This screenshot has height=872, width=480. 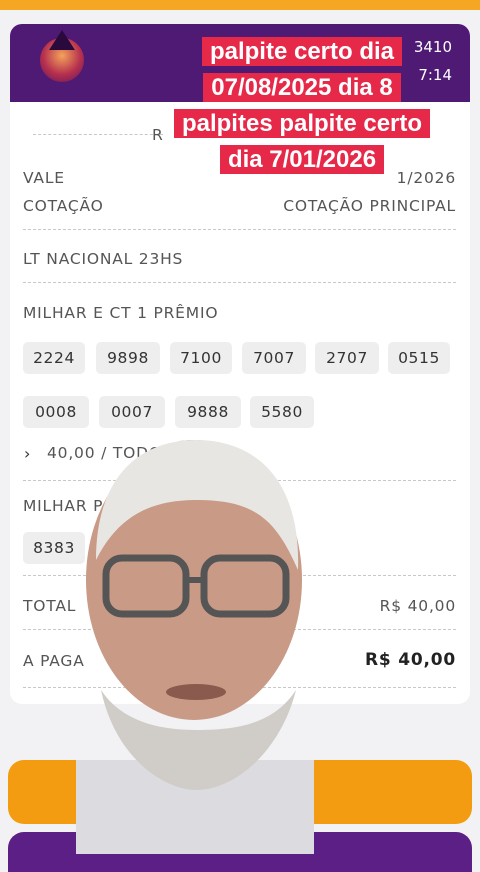 What do you see at coordinates (419, 358) in the screenshot?
I see `bet-number-chip: 0515` at bounding box center [419, 358].